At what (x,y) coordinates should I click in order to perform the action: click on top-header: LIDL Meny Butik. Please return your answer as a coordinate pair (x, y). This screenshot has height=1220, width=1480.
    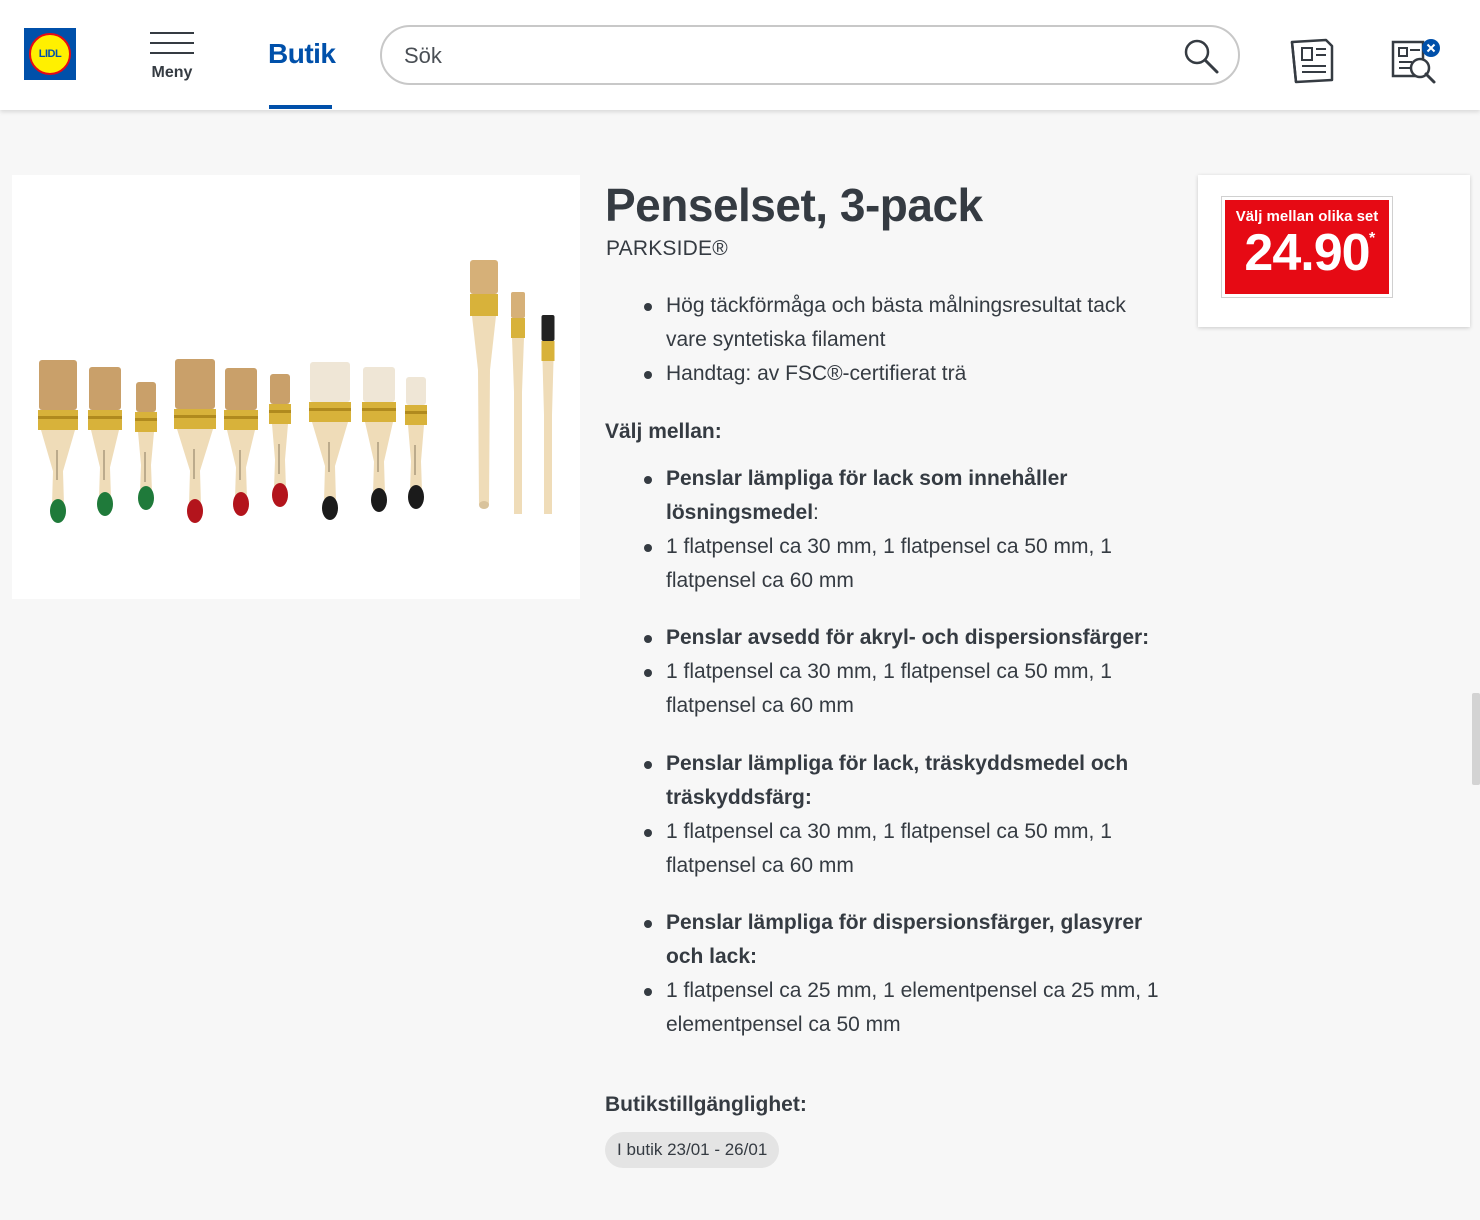
    Looking at the image, I should click on (740, 55).